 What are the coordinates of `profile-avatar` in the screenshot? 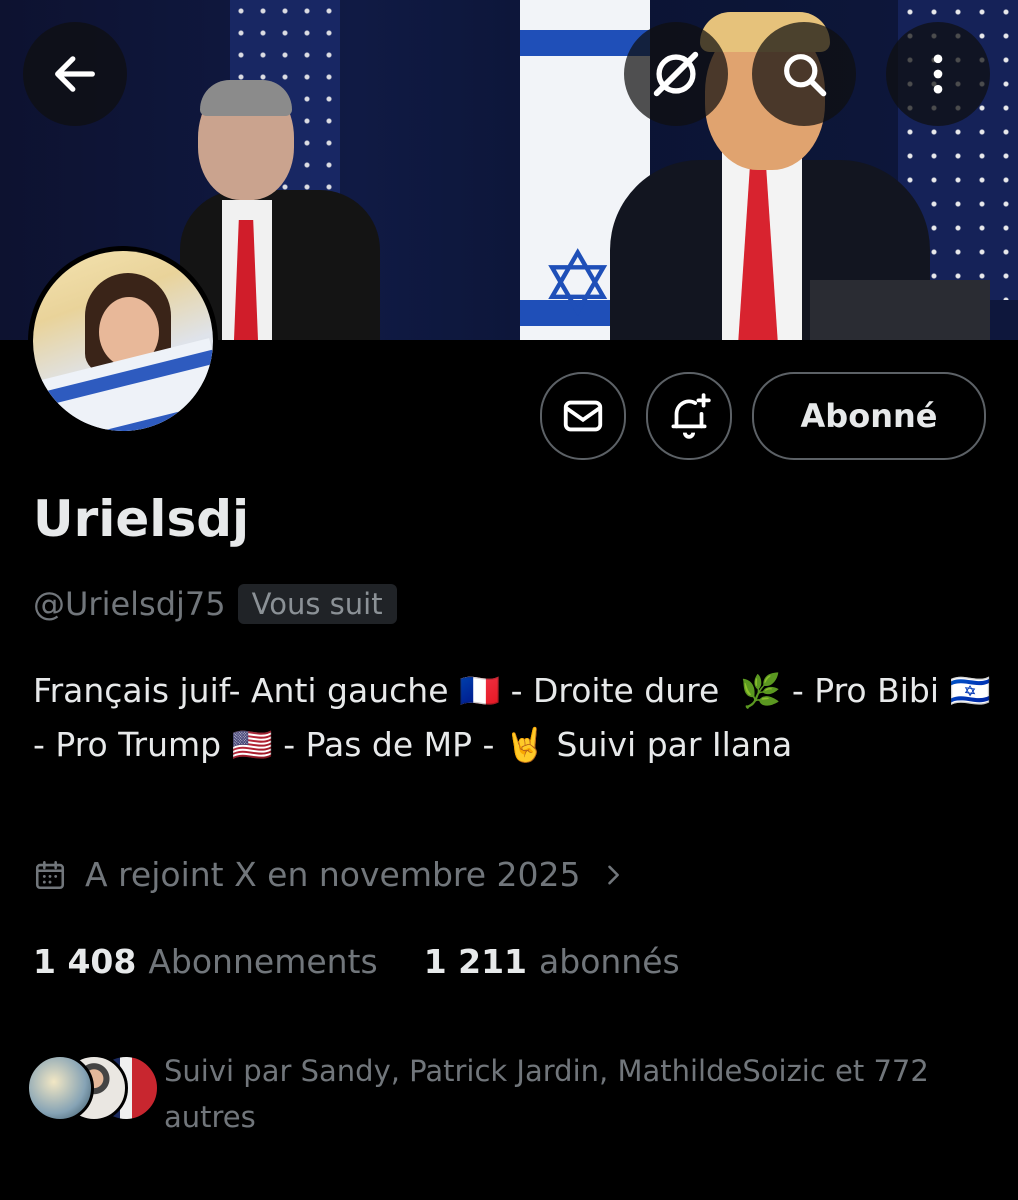 It's located at (123, 341).